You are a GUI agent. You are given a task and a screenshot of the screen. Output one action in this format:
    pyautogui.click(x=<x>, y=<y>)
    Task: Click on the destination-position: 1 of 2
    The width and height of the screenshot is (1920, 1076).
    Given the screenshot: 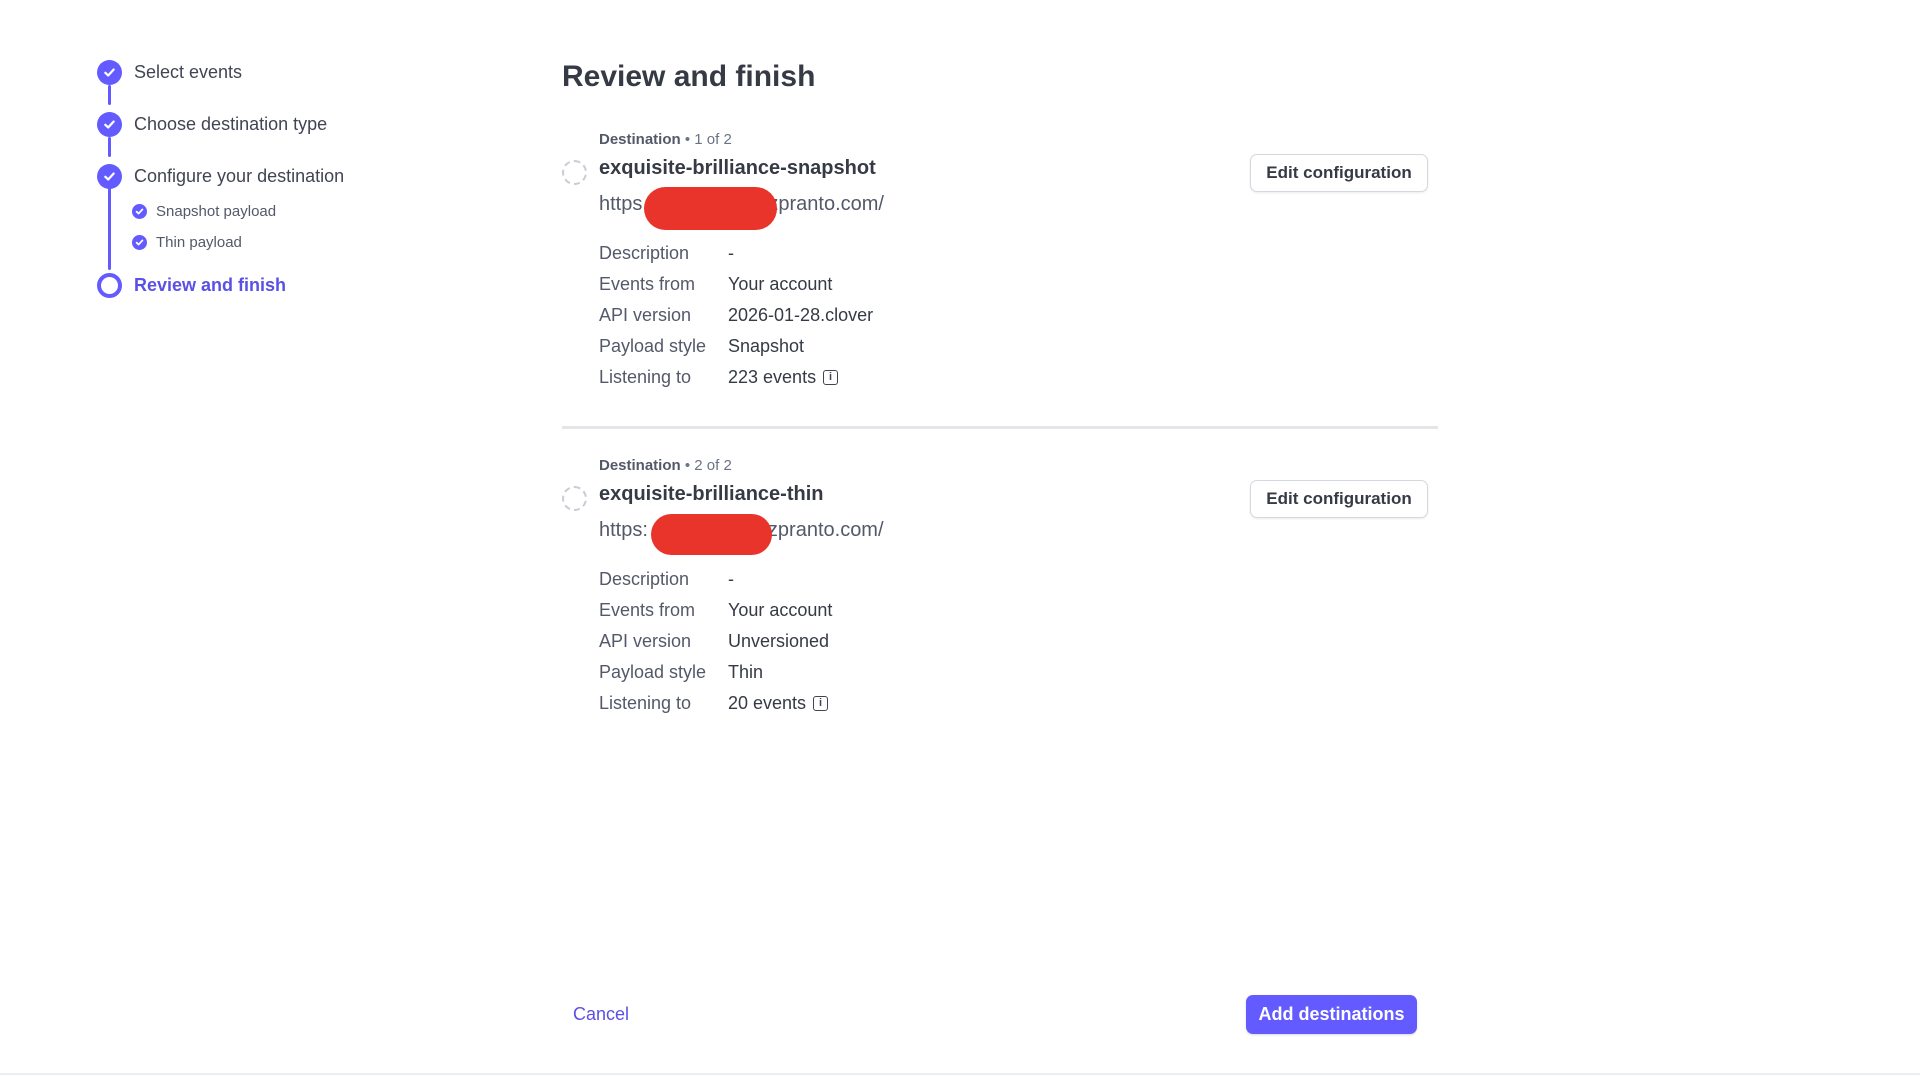 What is the action you would take?
    pyautogui.click(x=713, y=139)
    